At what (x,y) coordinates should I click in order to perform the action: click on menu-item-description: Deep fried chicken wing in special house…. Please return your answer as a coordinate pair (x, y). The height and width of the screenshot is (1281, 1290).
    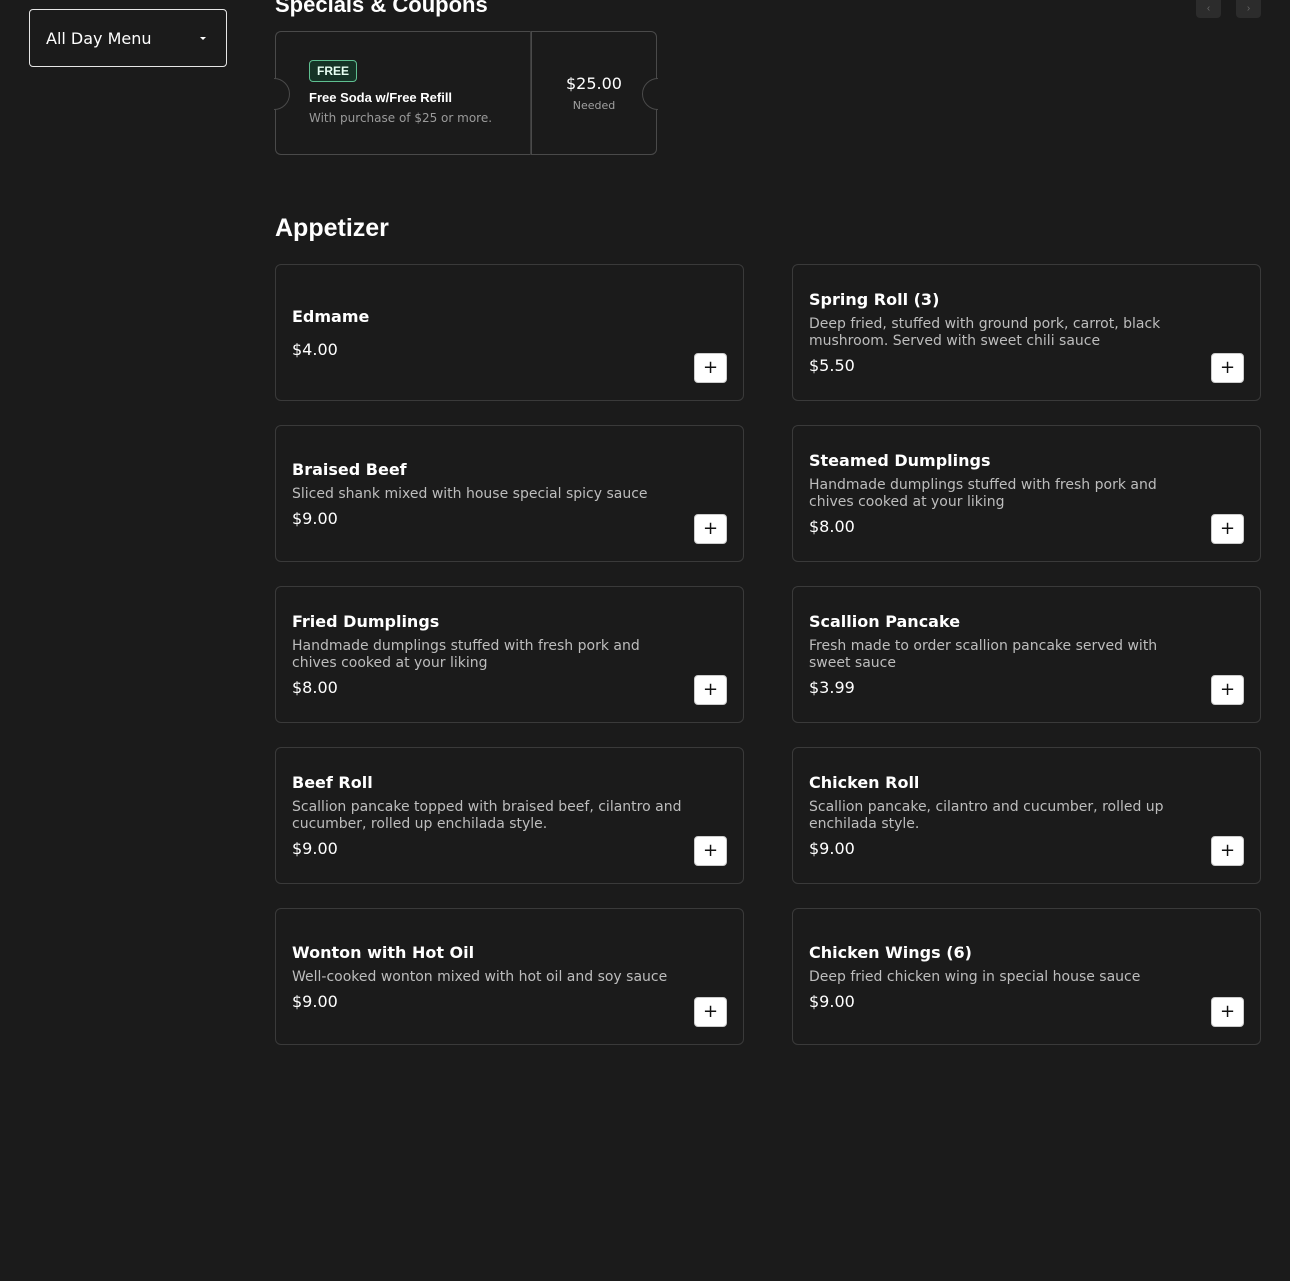
    Looking at the image, I should click on (975, 976).